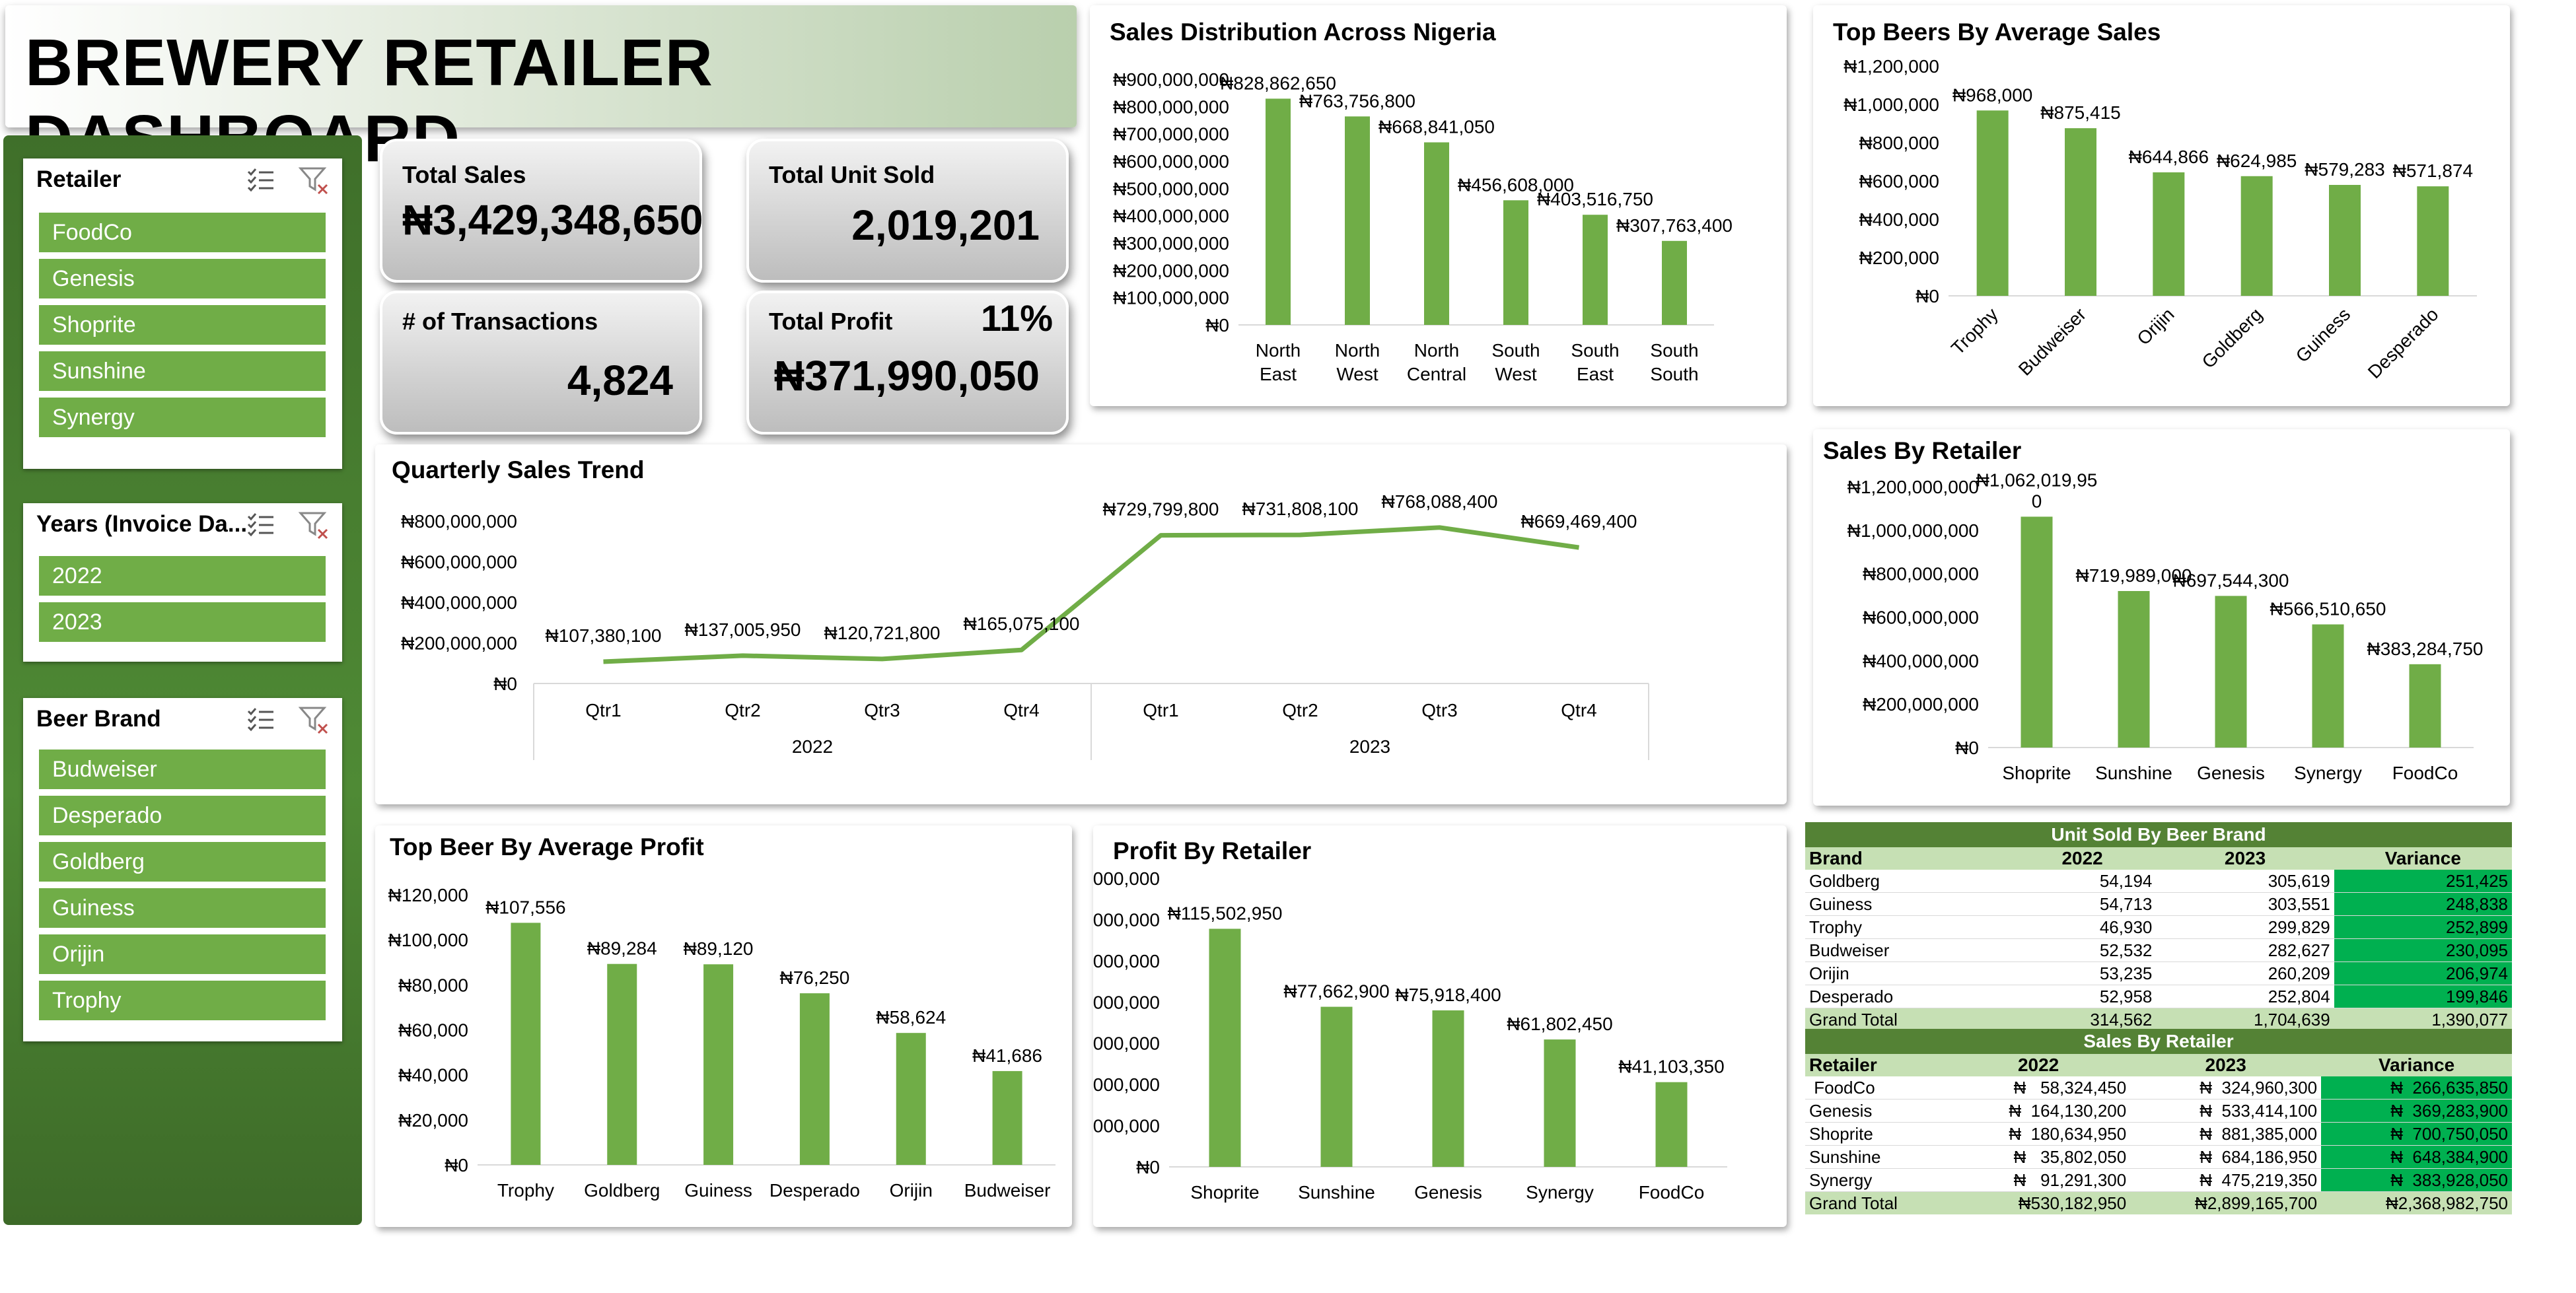 Image resolution: width=2576 pixels, height=1293 pixels. What do you see at coordinates (1436, 374) in the screenshot?
I see `x-tick-label: Central` at bounding box center [1436, 374].